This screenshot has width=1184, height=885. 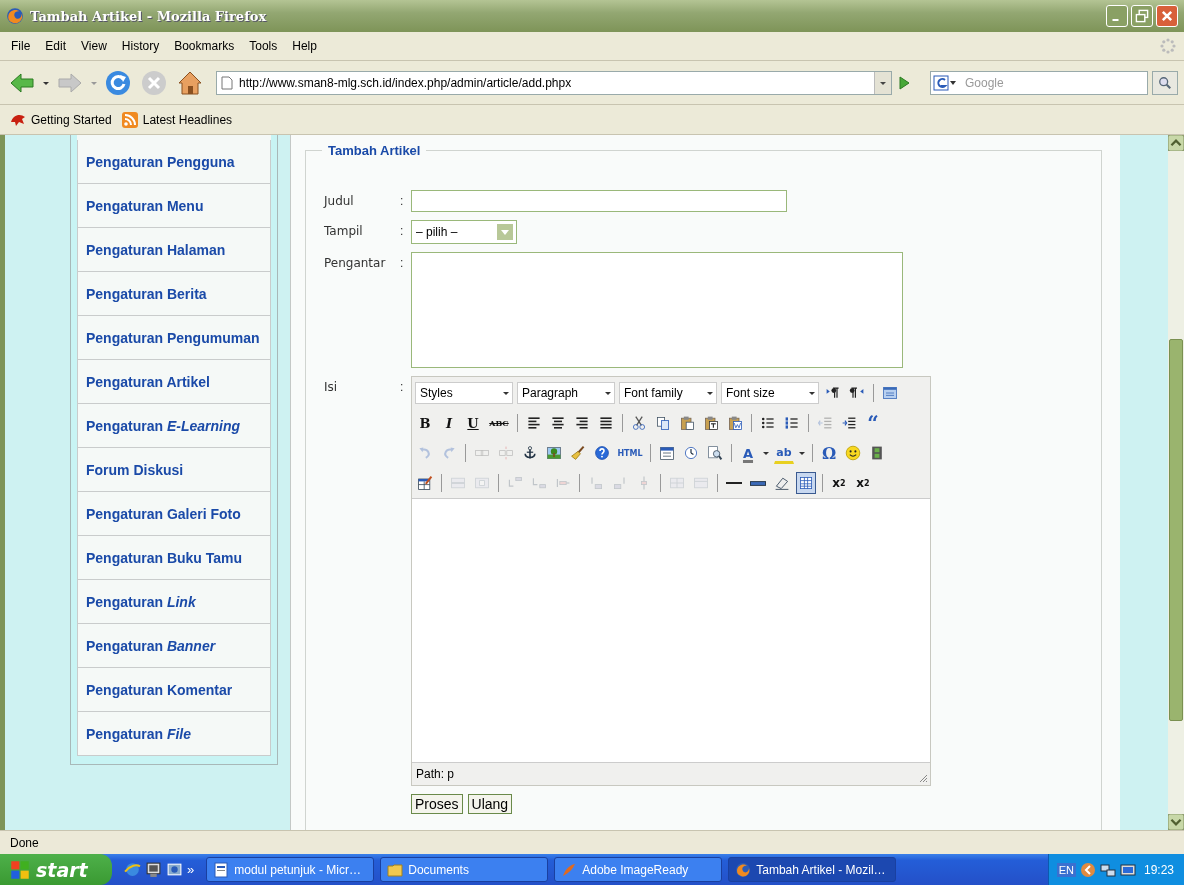 I want to click on windows-logo-icon, so click(x=20, y=869).